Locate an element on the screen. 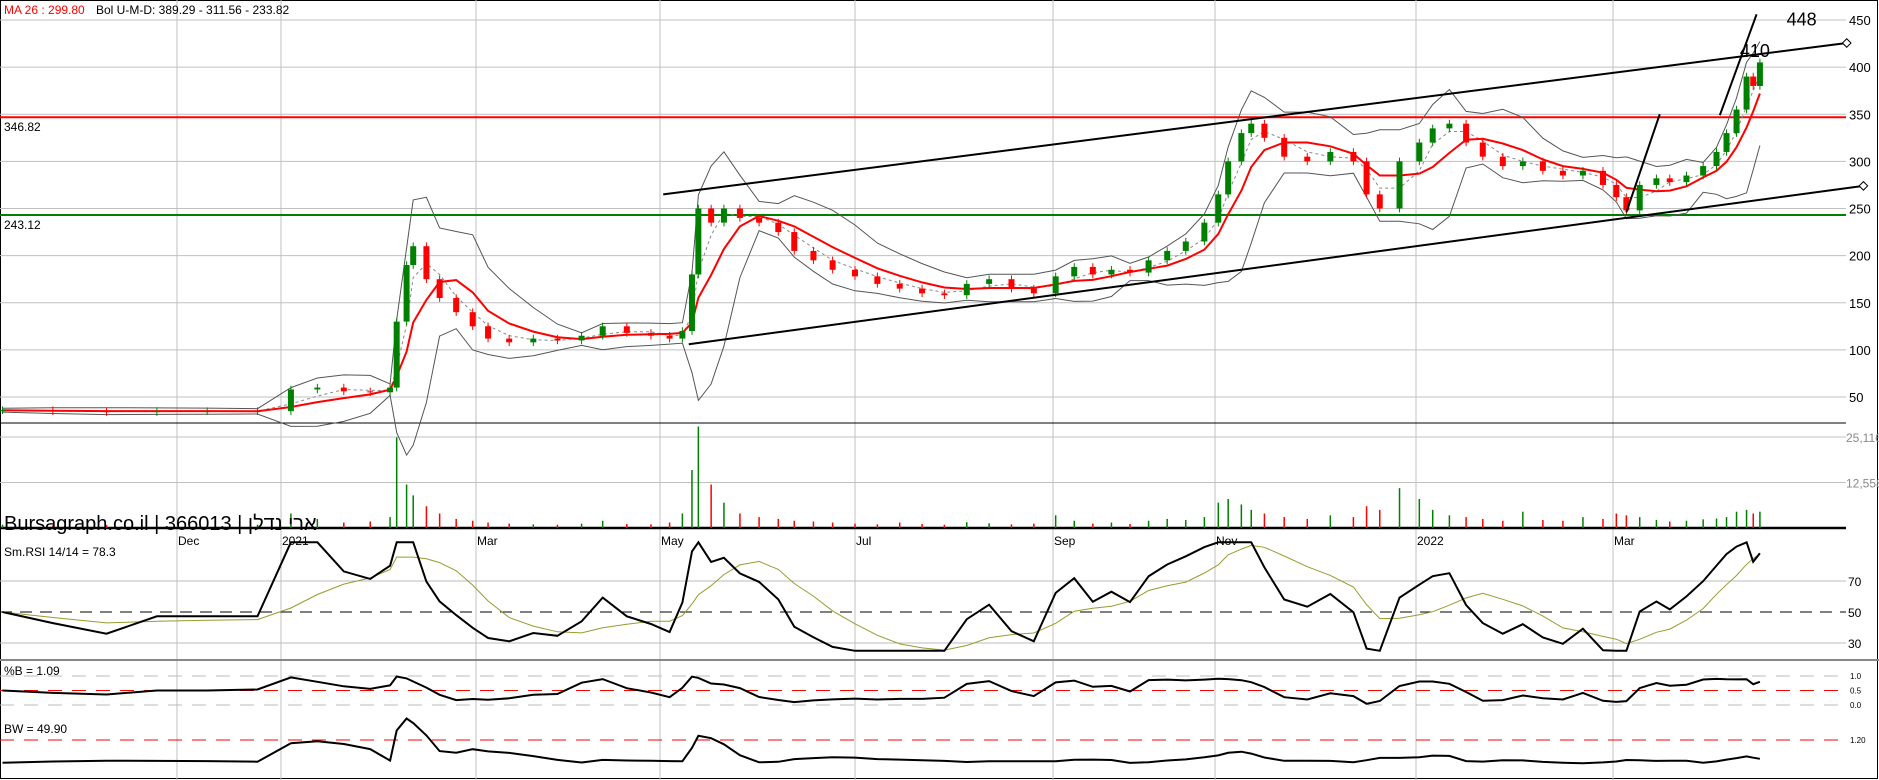 This screenshot has width=1879, height=780. ma-label: MA 26 : 299.80 is located at coordinates (44, 10).